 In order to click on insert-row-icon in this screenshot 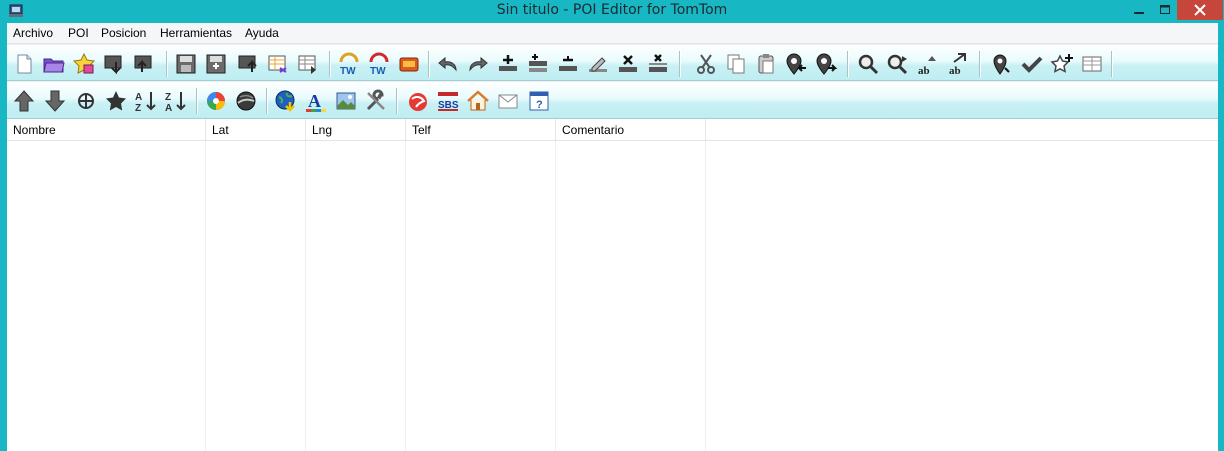, I will do `click(538, 64)`.